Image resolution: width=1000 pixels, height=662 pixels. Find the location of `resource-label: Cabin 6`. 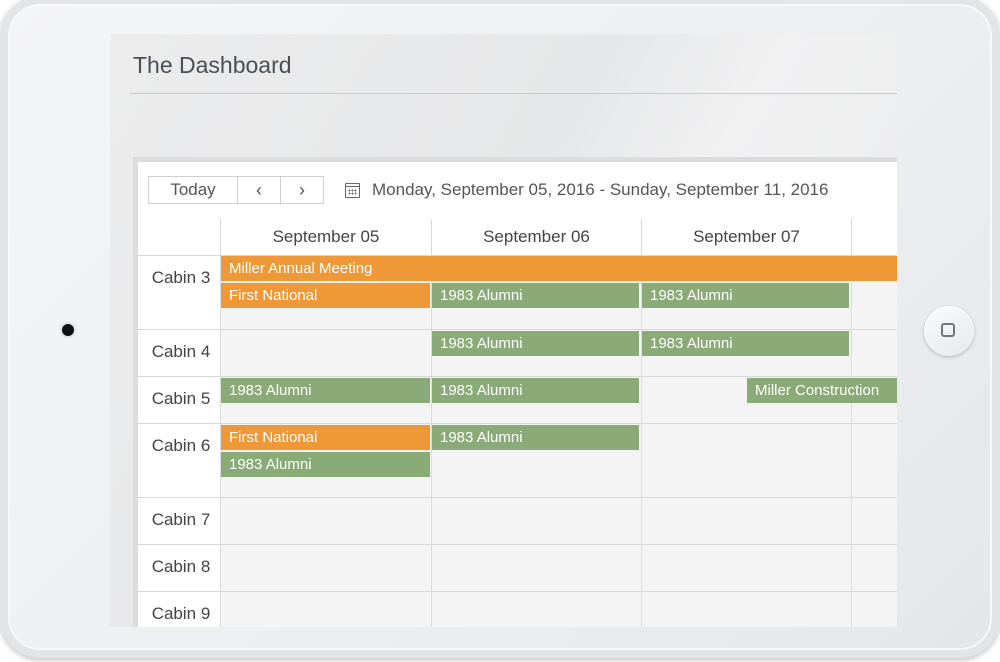

resource-label: Cabin 6 is located at coordinates (181, 460).